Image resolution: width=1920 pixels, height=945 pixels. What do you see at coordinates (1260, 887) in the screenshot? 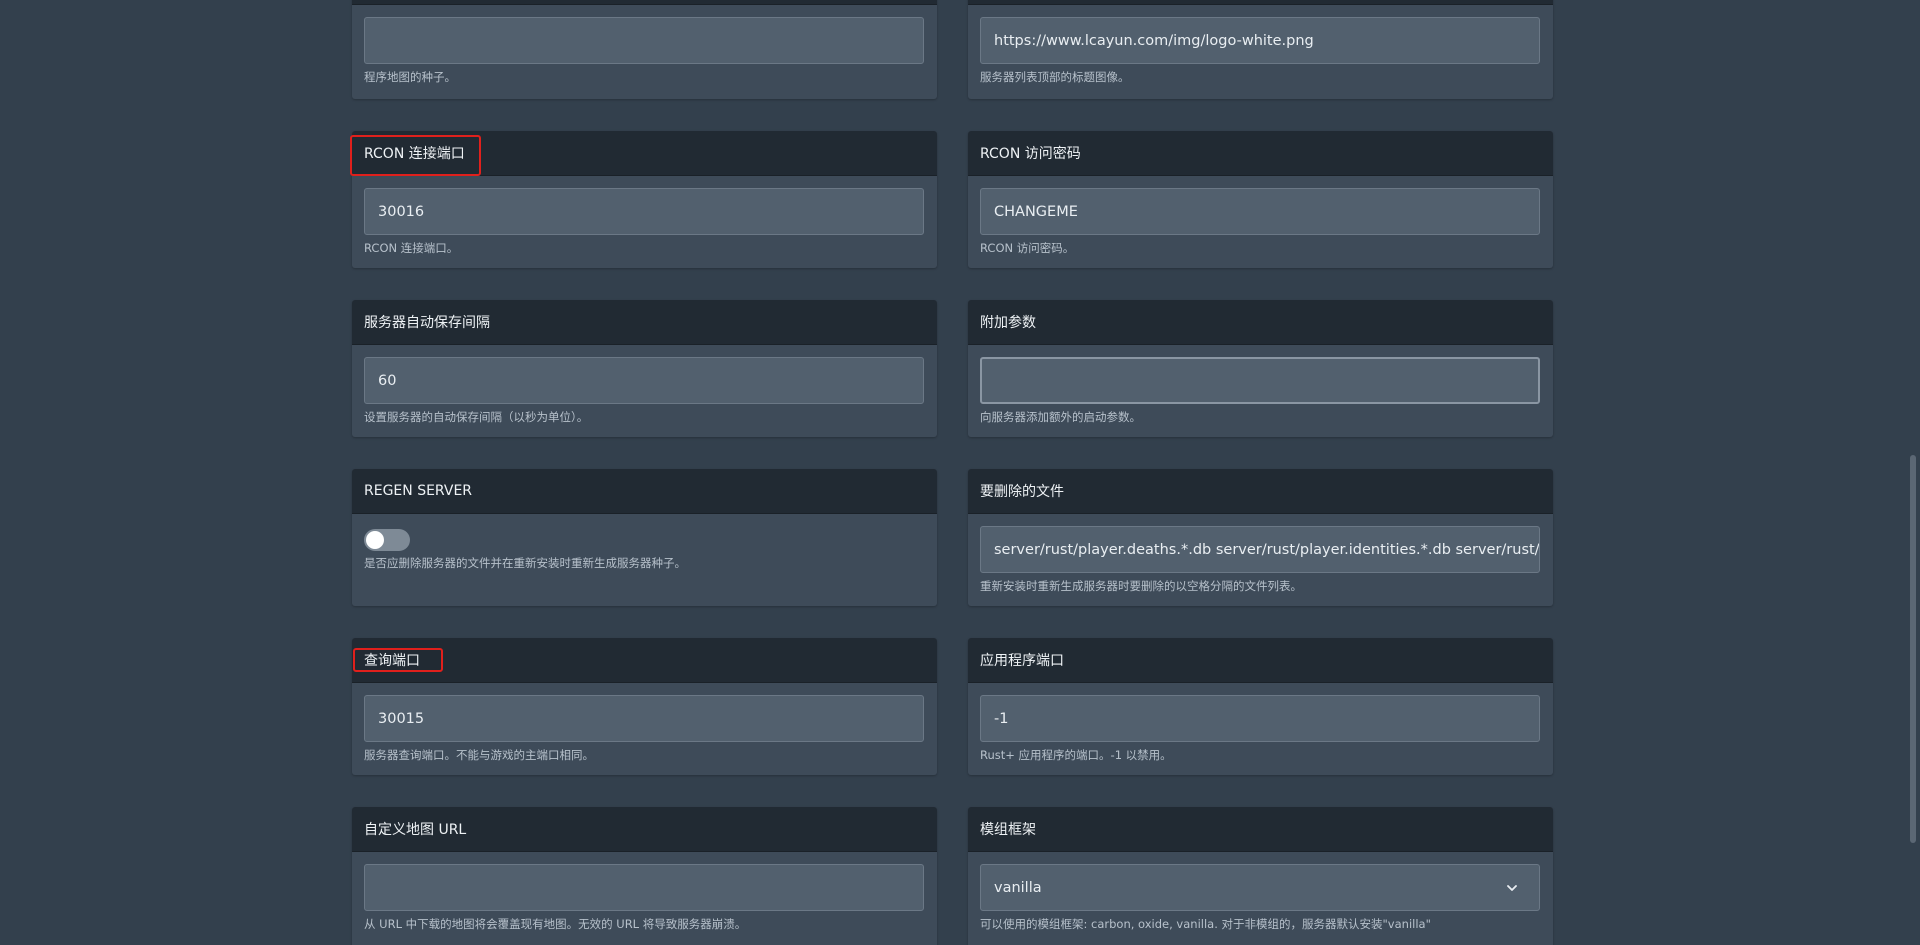
I see `mod-framework-select: vanilla` at bounding box center [1260, 887].